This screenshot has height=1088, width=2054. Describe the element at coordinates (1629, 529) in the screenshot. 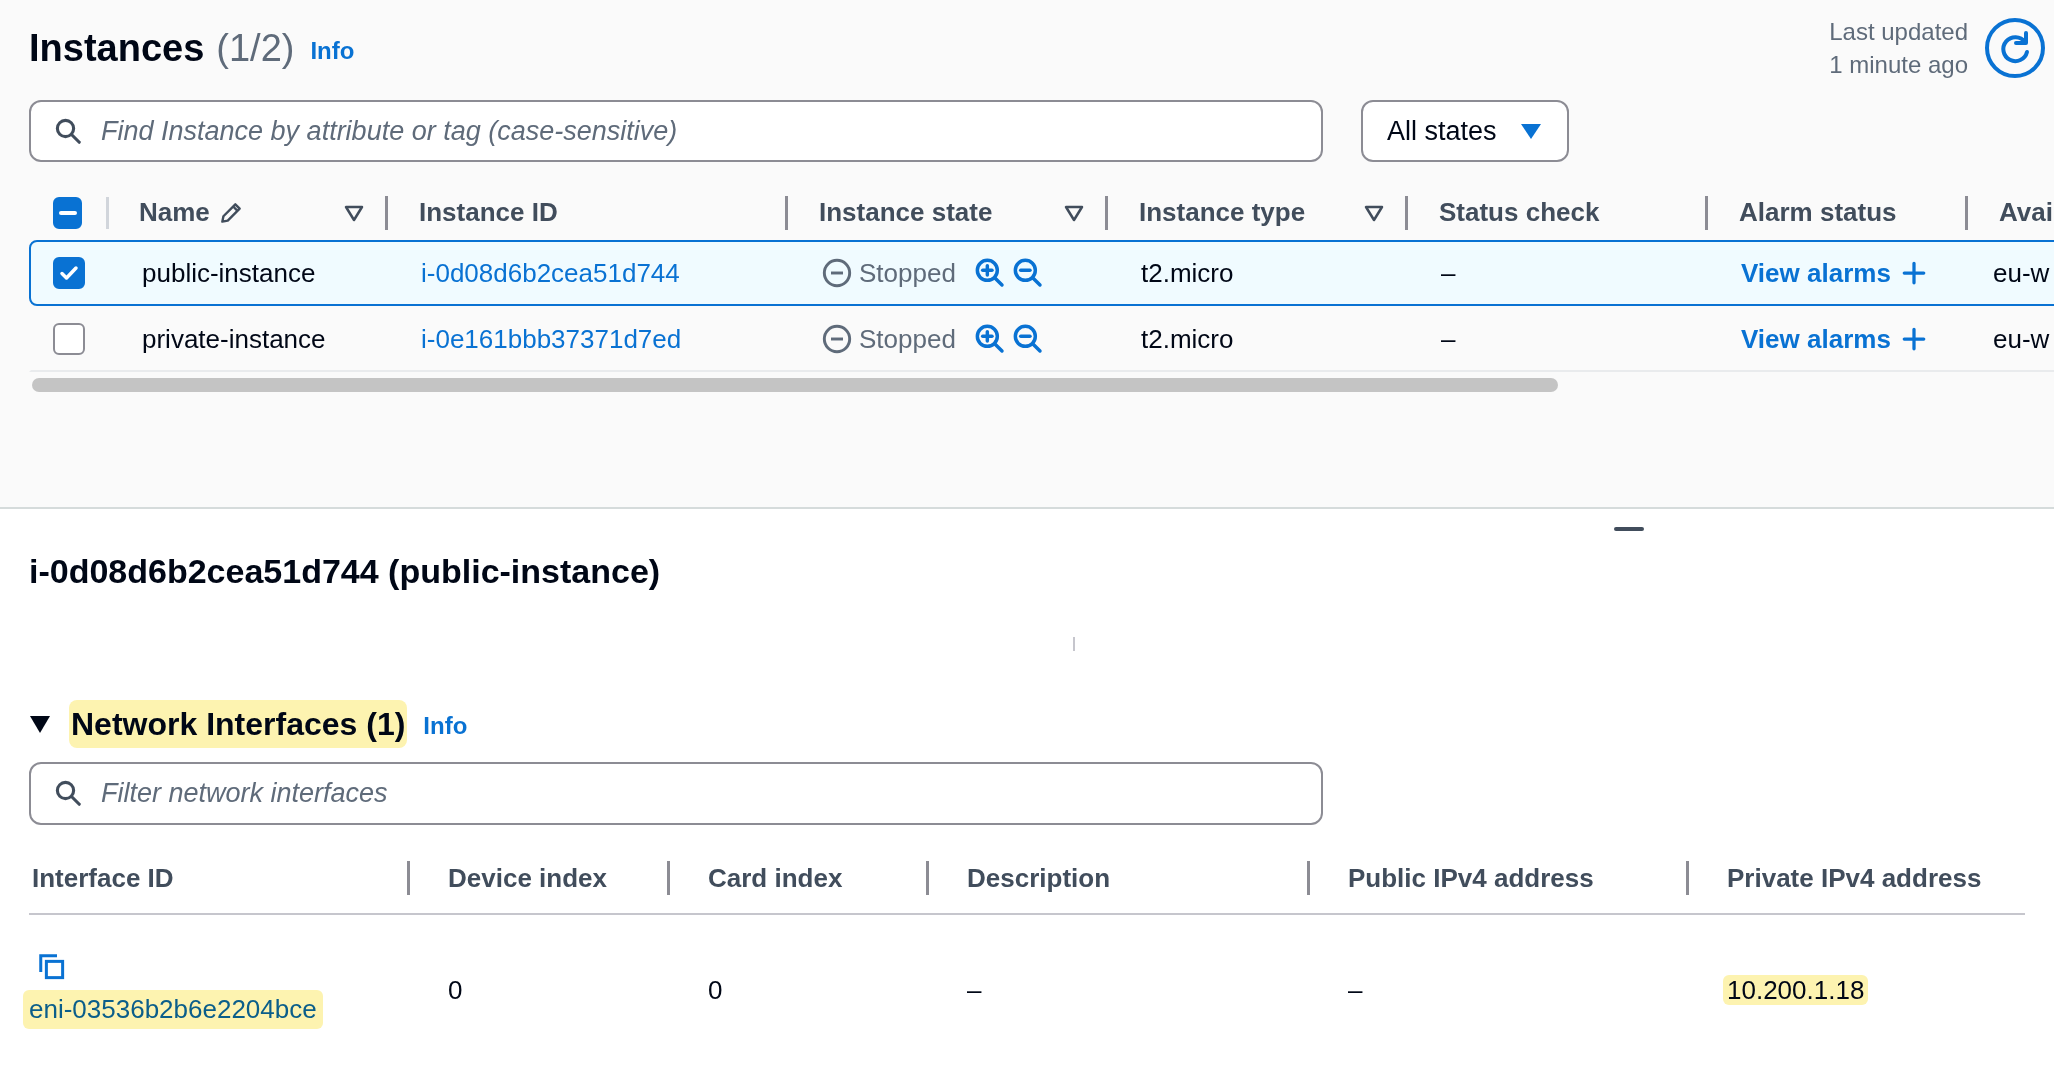

I see `resize-handle` at that location.